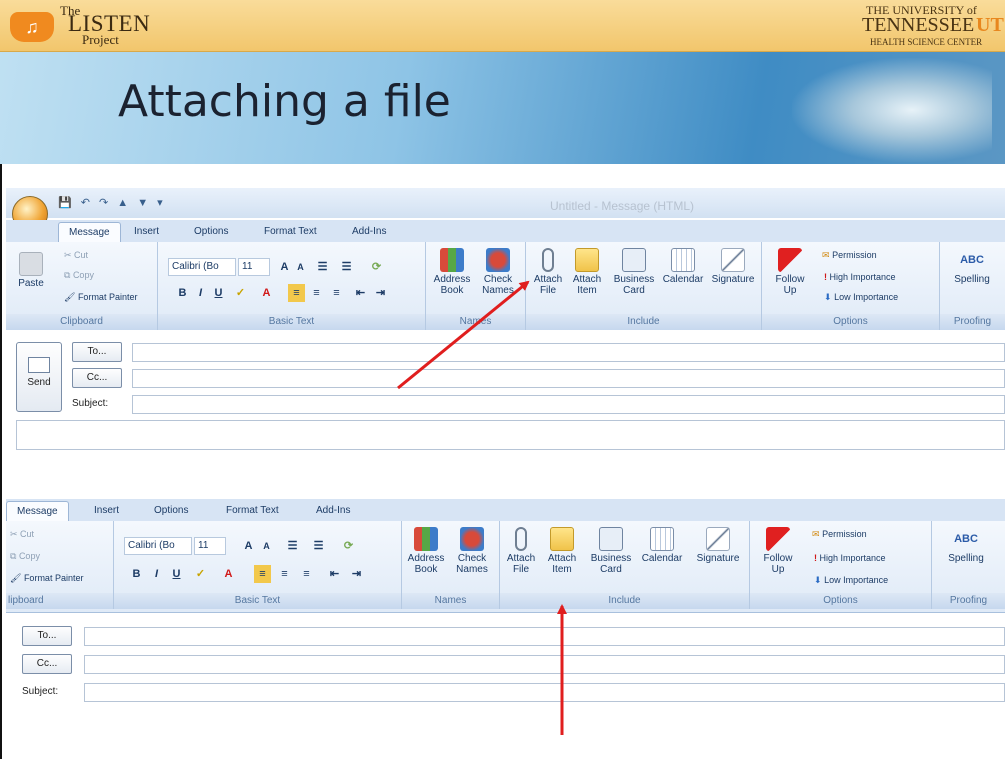 The height and width of the screenshot is (759, 1005). Describe the element at coordinates (463, 335) in the screenshot. I see `arrow-to-attach-file` at that location.